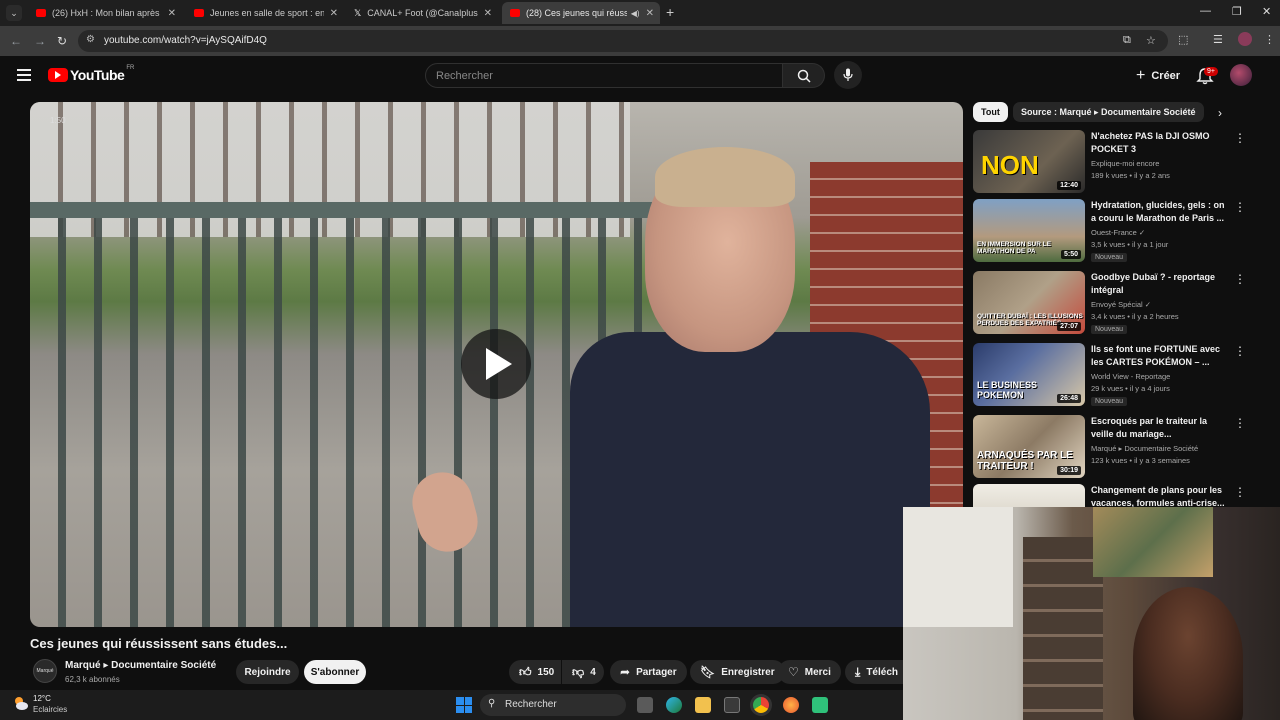 Image resolution: width=1280 pixels, height=720 pixels. Describe the element at coordinates (635, 13) in the screenshot. I see `speaker-icon: ◀)` at that location.